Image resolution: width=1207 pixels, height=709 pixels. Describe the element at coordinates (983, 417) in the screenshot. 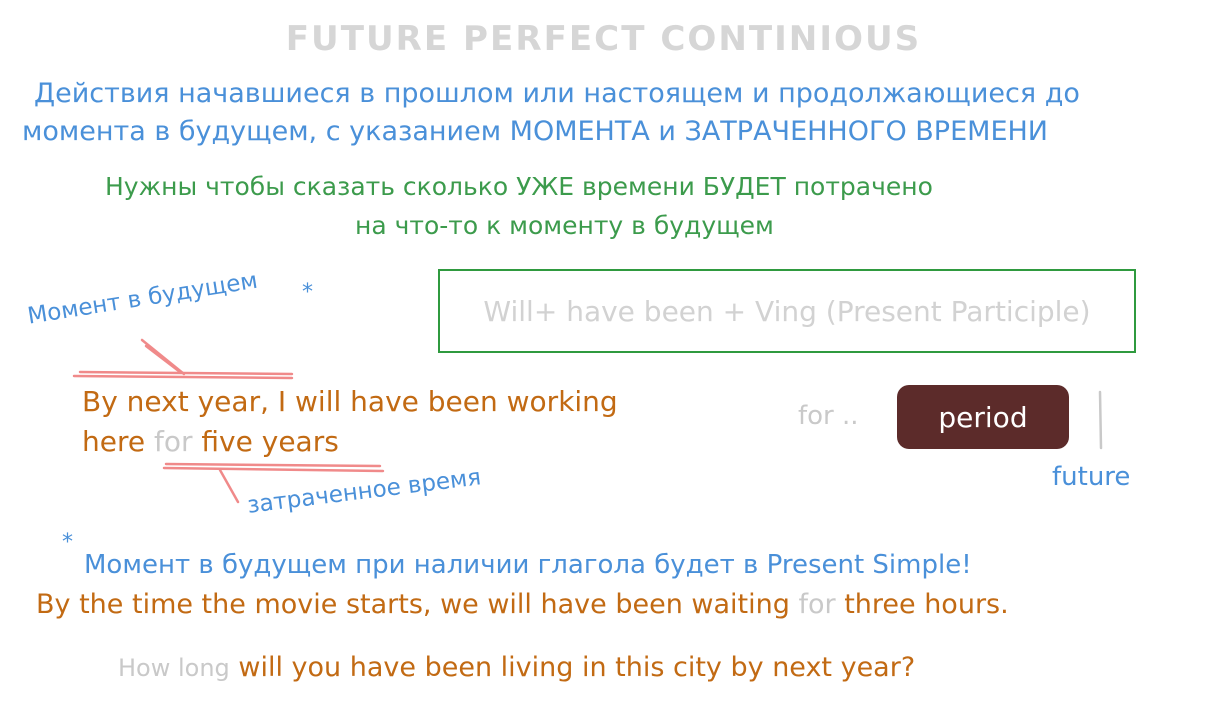

I see `period-badge: period` at that location.